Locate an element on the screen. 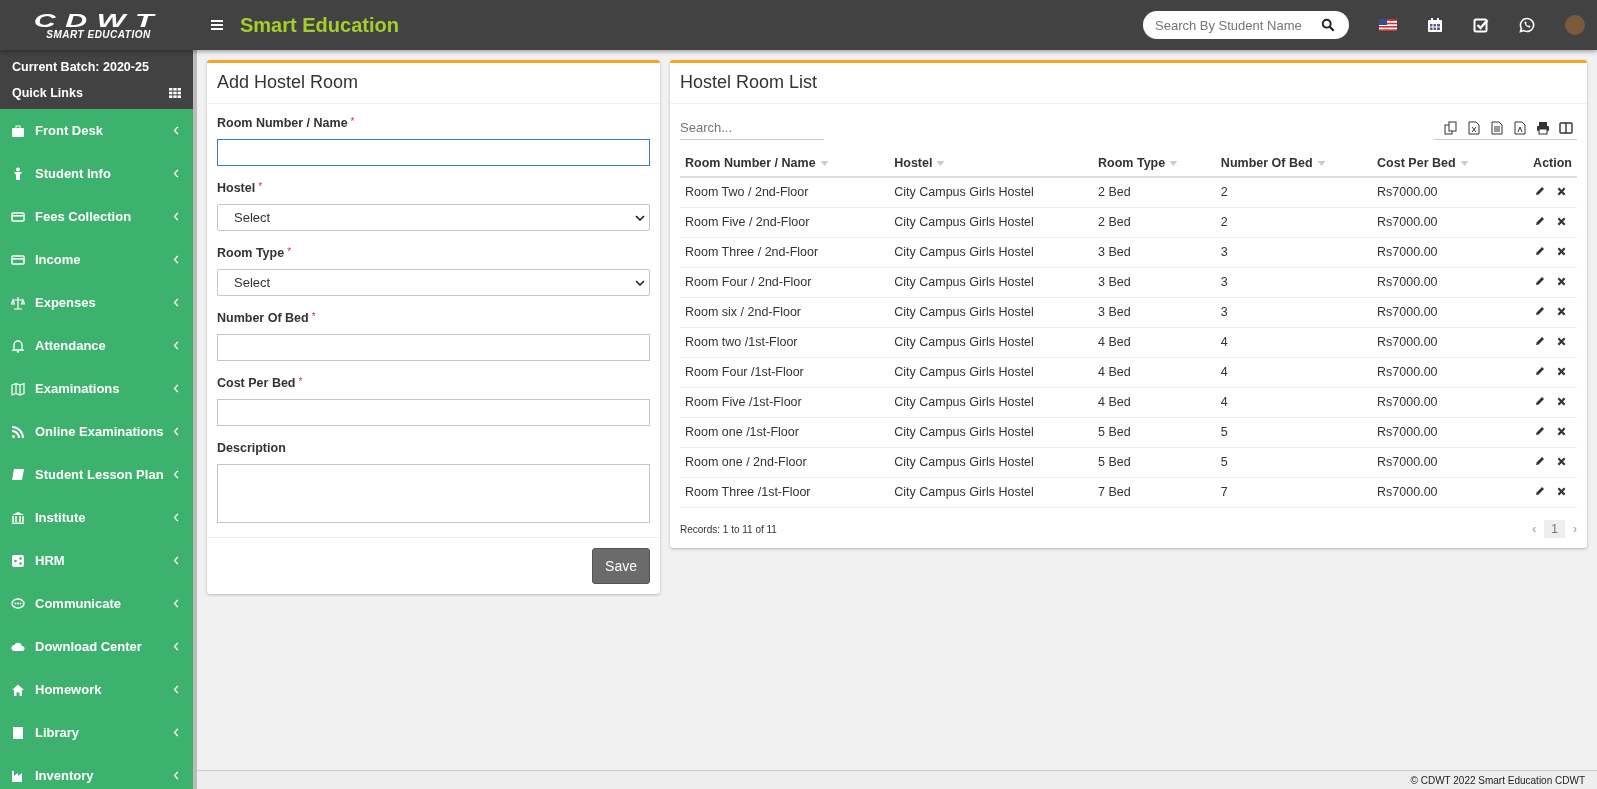 This screenshot has width=1597, height=789. student-search-field: Search By Student Name is located at coordinates (1246, 25).